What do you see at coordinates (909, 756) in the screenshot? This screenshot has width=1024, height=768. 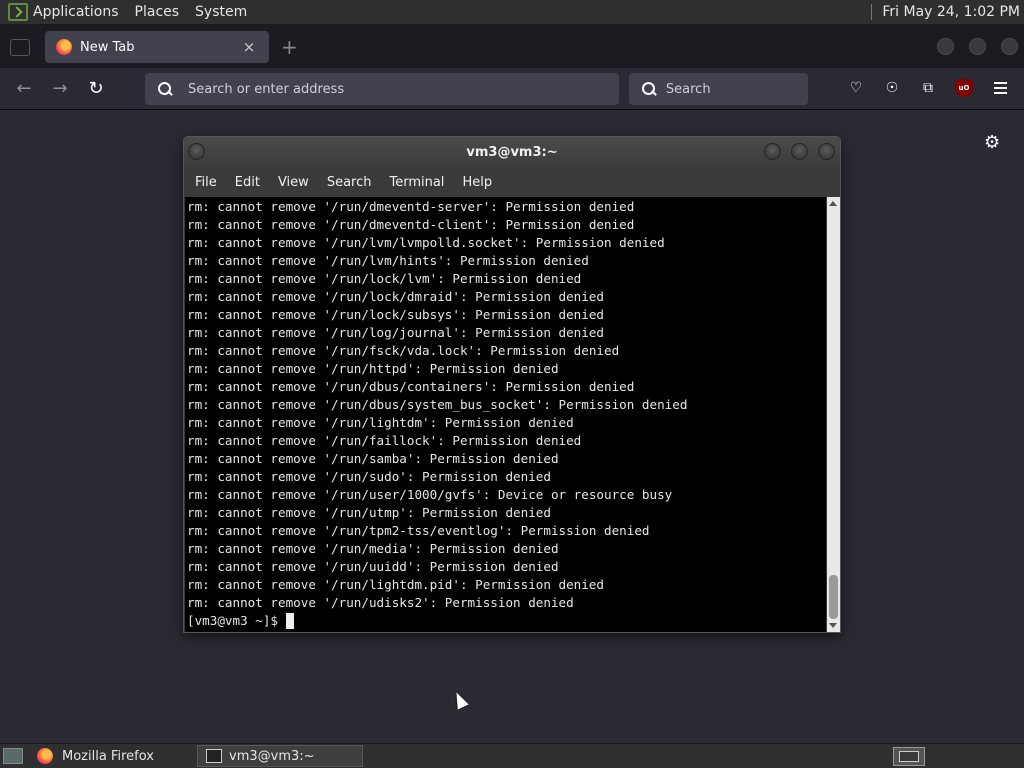 I see `workspace-switcher` at bounding box center [909, 756].